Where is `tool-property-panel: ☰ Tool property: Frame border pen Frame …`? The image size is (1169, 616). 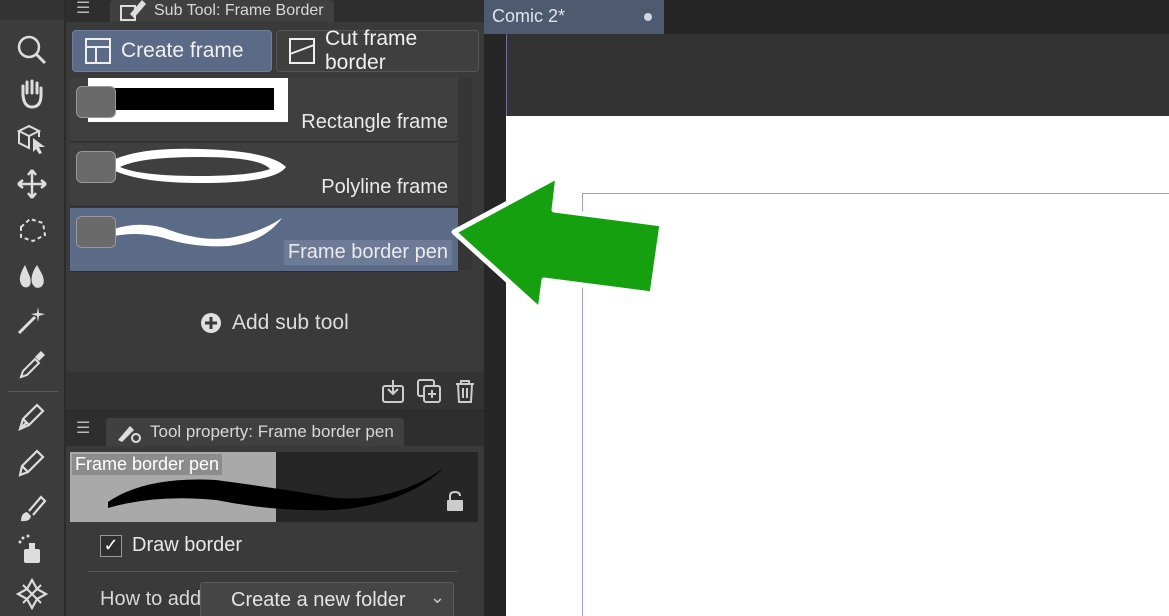 tool-property-panel: ☰ Tool property: Frame border pen Frame … is located at coordinates (275, 514).